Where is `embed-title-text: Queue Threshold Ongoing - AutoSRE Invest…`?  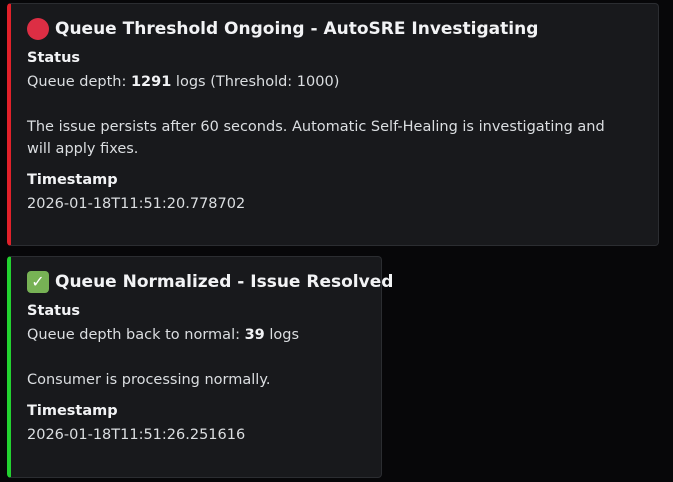 embed-title-text: Queue Threshold Ongoing - AutoSRE Invest… is located at coordinates (297, 29).